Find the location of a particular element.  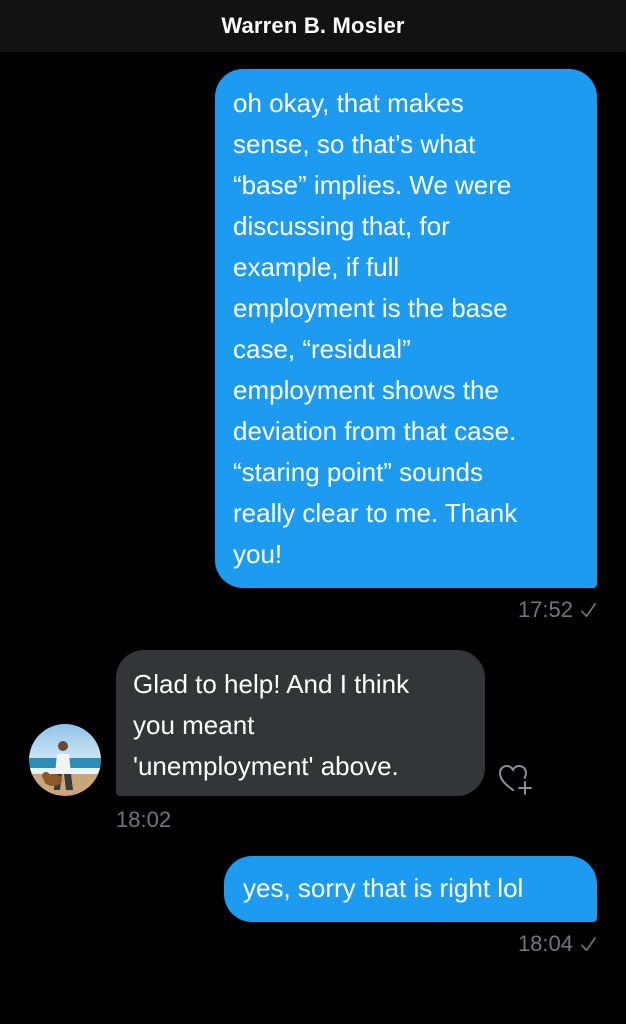

message-meta: 17:52 is located at coordinates (558, 610).